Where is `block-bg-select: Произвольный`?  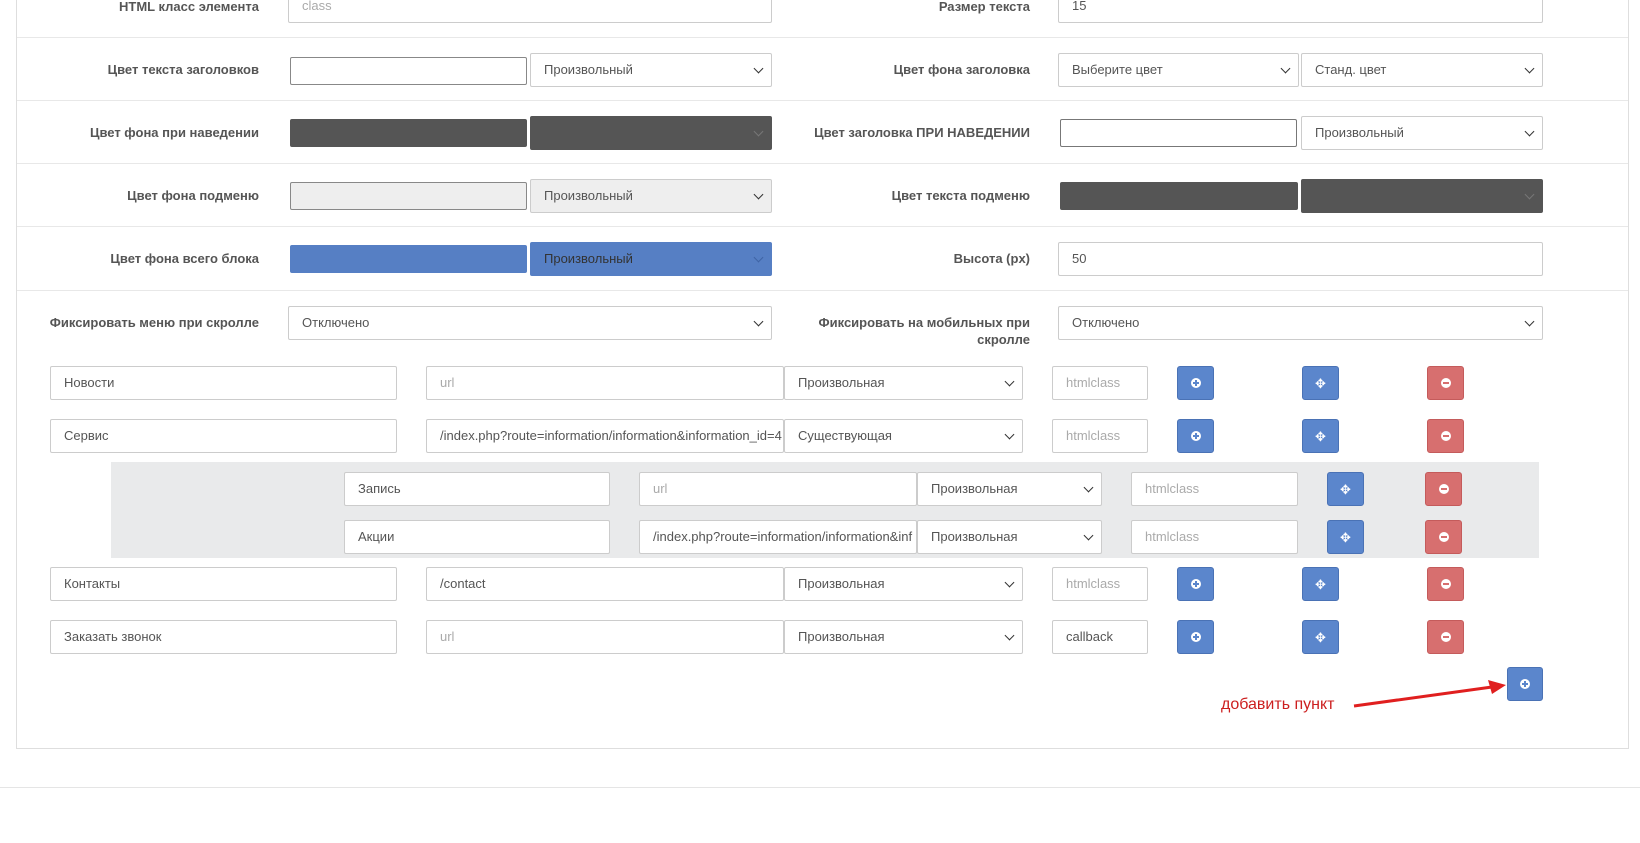
block-bg-select: Произвольный is located at coordinates (651, 259).